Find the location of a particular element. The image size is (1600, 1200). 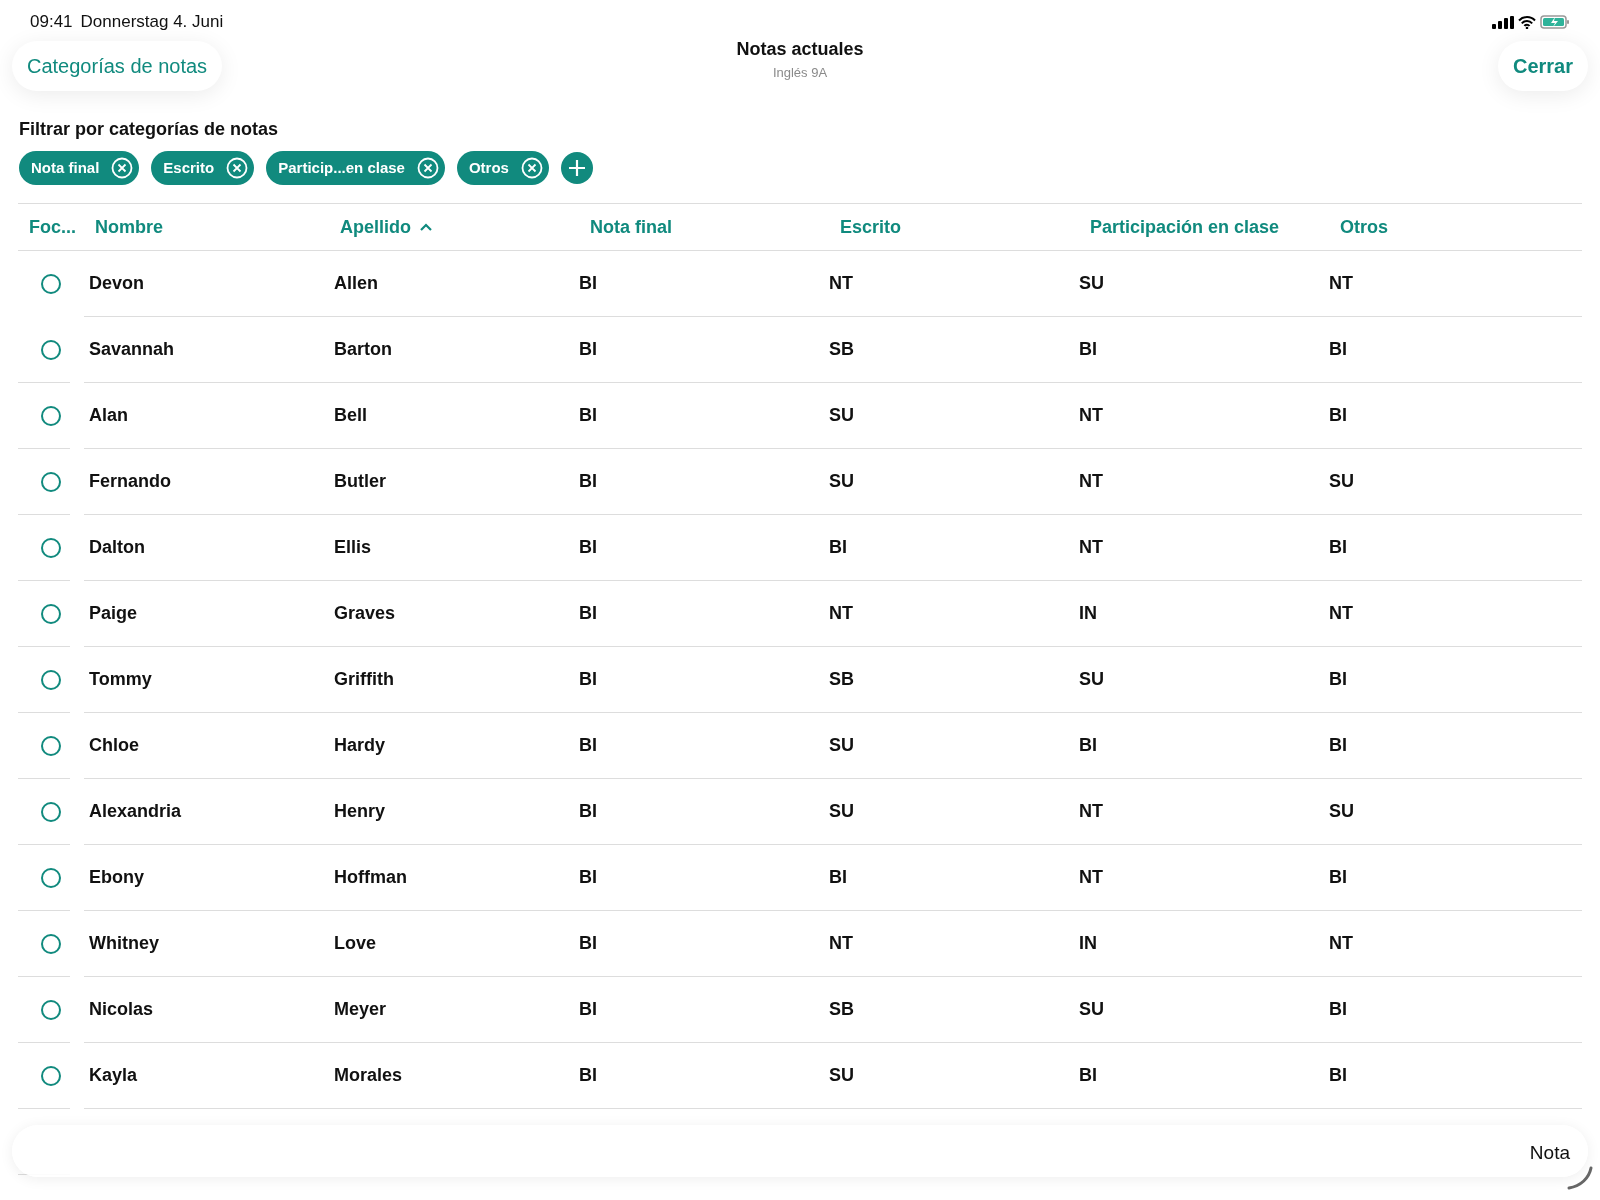

sort-ascending-icon is located at coordinates (426, 227).